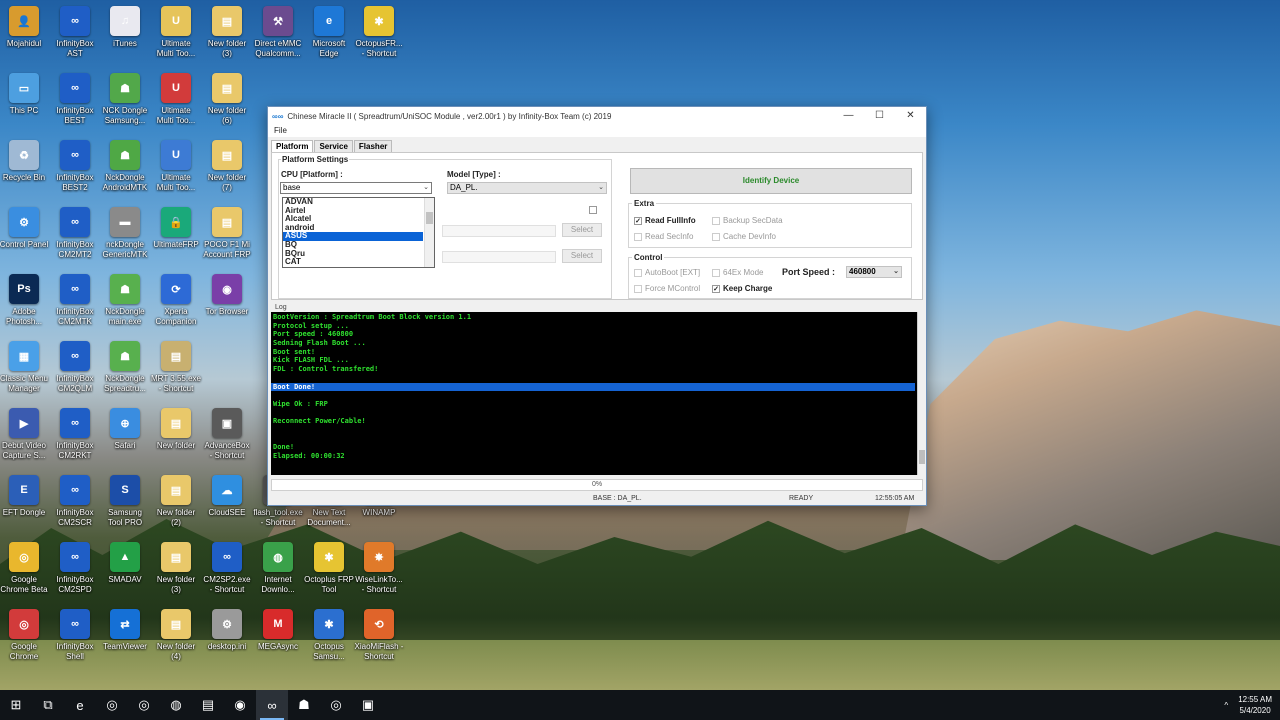 This screenshot has width=1280, height=720. I want to click on cpu-platform-select: base ⌄, so click(356, 188).